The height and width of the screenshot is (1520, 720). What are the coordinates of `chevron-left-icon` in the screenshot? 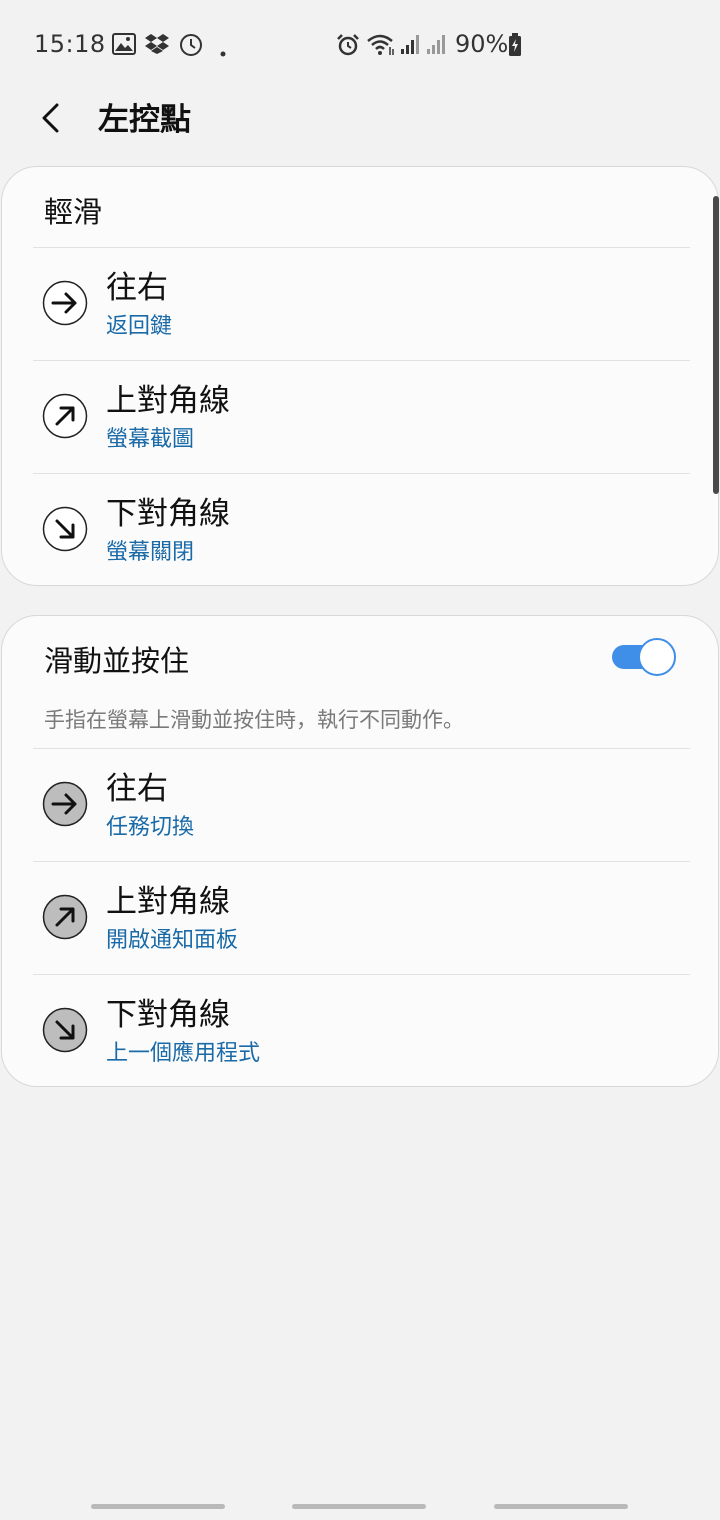 It's located at (50, 118).